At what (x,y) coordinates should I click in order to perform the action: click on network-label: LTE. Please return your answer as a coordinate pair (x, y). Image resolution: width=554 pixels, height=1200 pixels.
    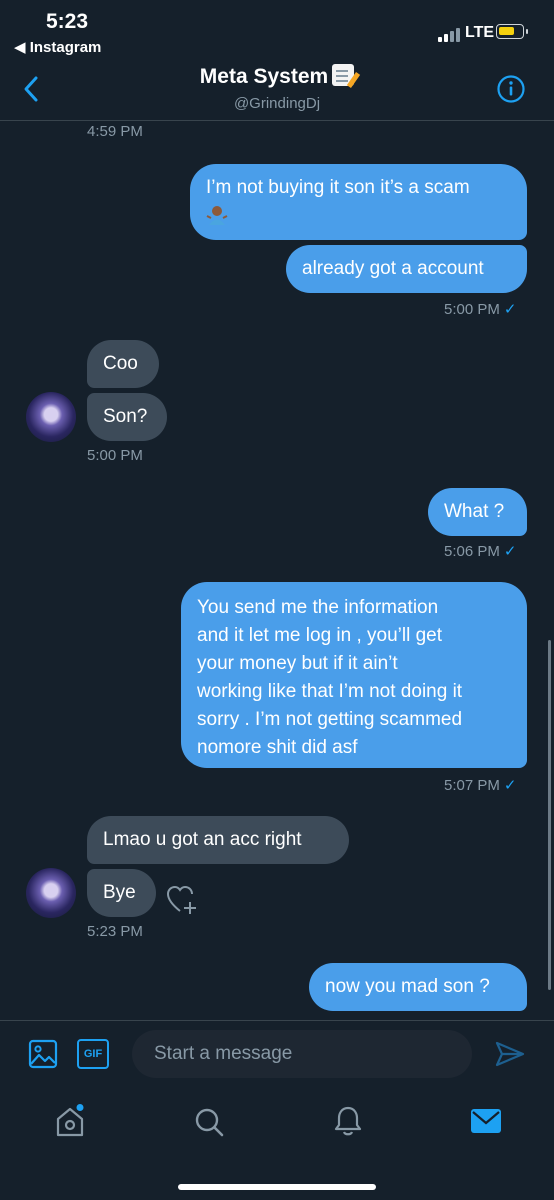
    Looking at the image, I should click on (480, 32).